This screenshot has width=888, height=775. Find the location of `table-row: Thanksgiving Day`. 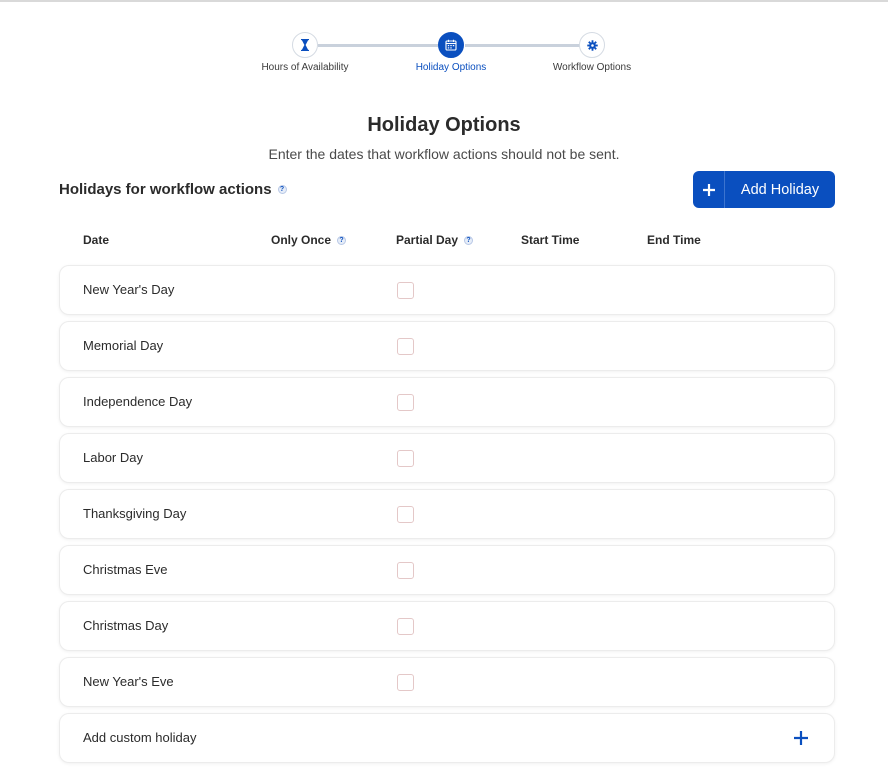

table-row: Thanksgiving Day is located at coordinates (447, 514).